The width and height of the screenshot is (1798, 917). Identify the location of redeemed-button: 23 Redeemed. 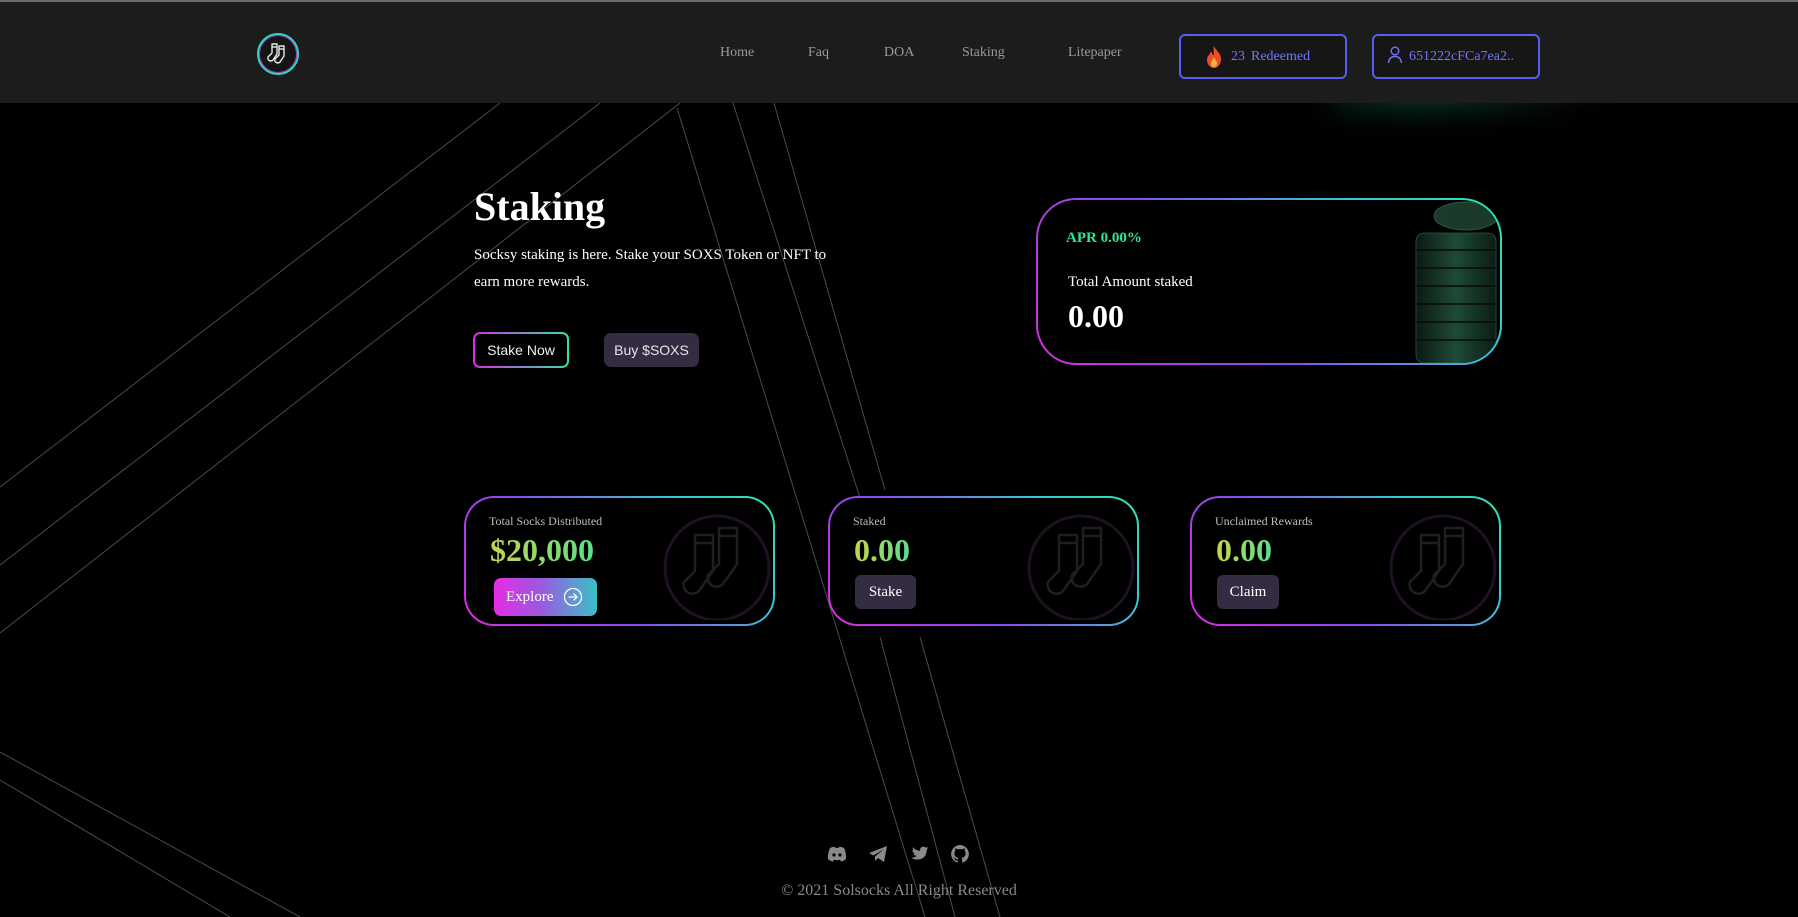
(1263, 56).